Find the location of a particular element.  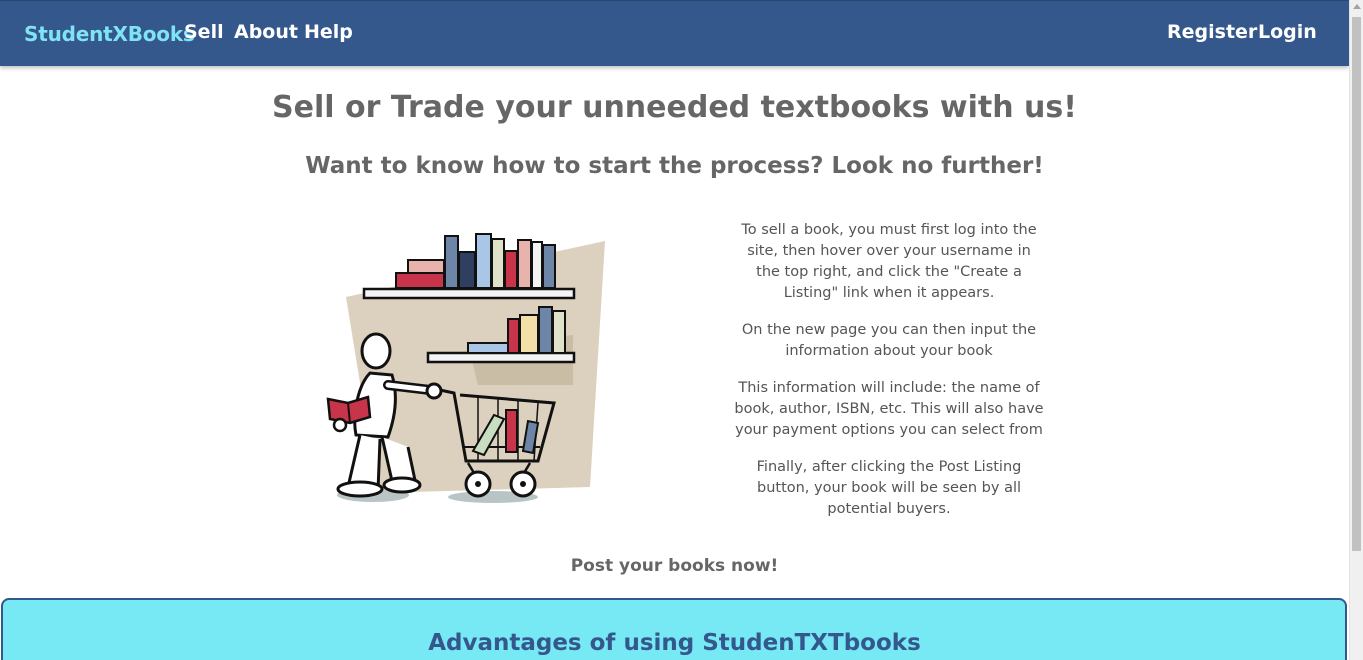

nav-register-link: Register is located at coordinates (1212, 32).